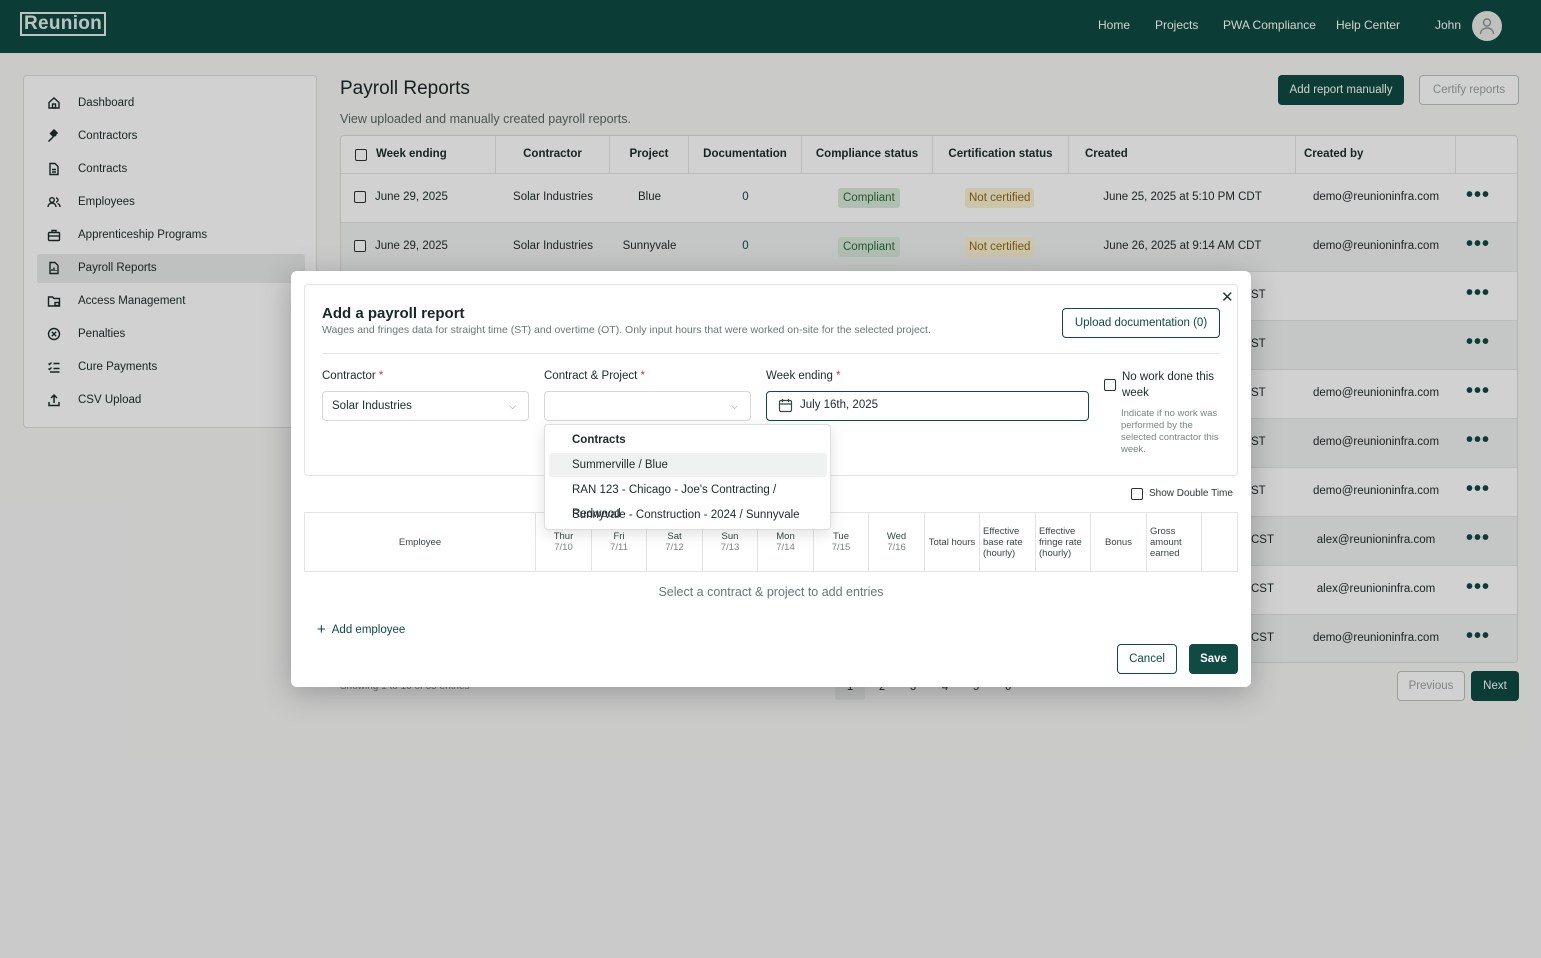  I want to click on grid-col-actions, so click(1219, 542).